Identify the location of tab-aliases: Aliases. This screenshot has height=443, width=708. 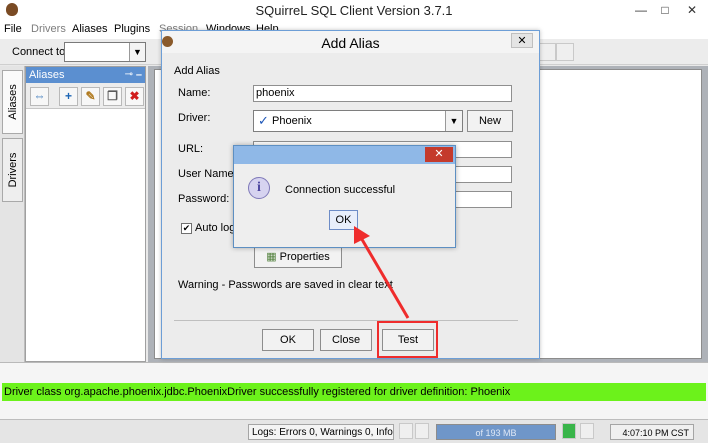
(12, 102).